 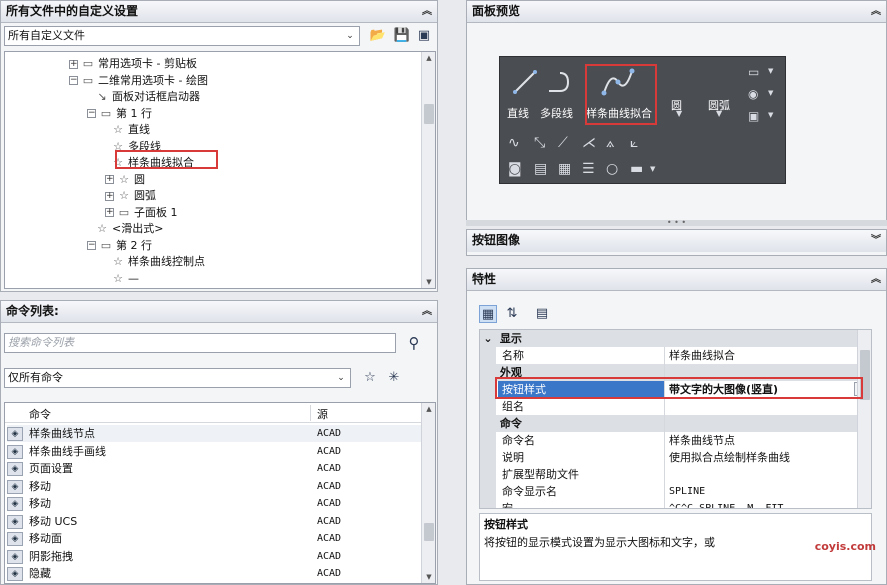 What do you see at coordinates (428, 493) in the screenshot?
I see `command-scrollbar: ▲ ▼` at bounding box center [428, 493].